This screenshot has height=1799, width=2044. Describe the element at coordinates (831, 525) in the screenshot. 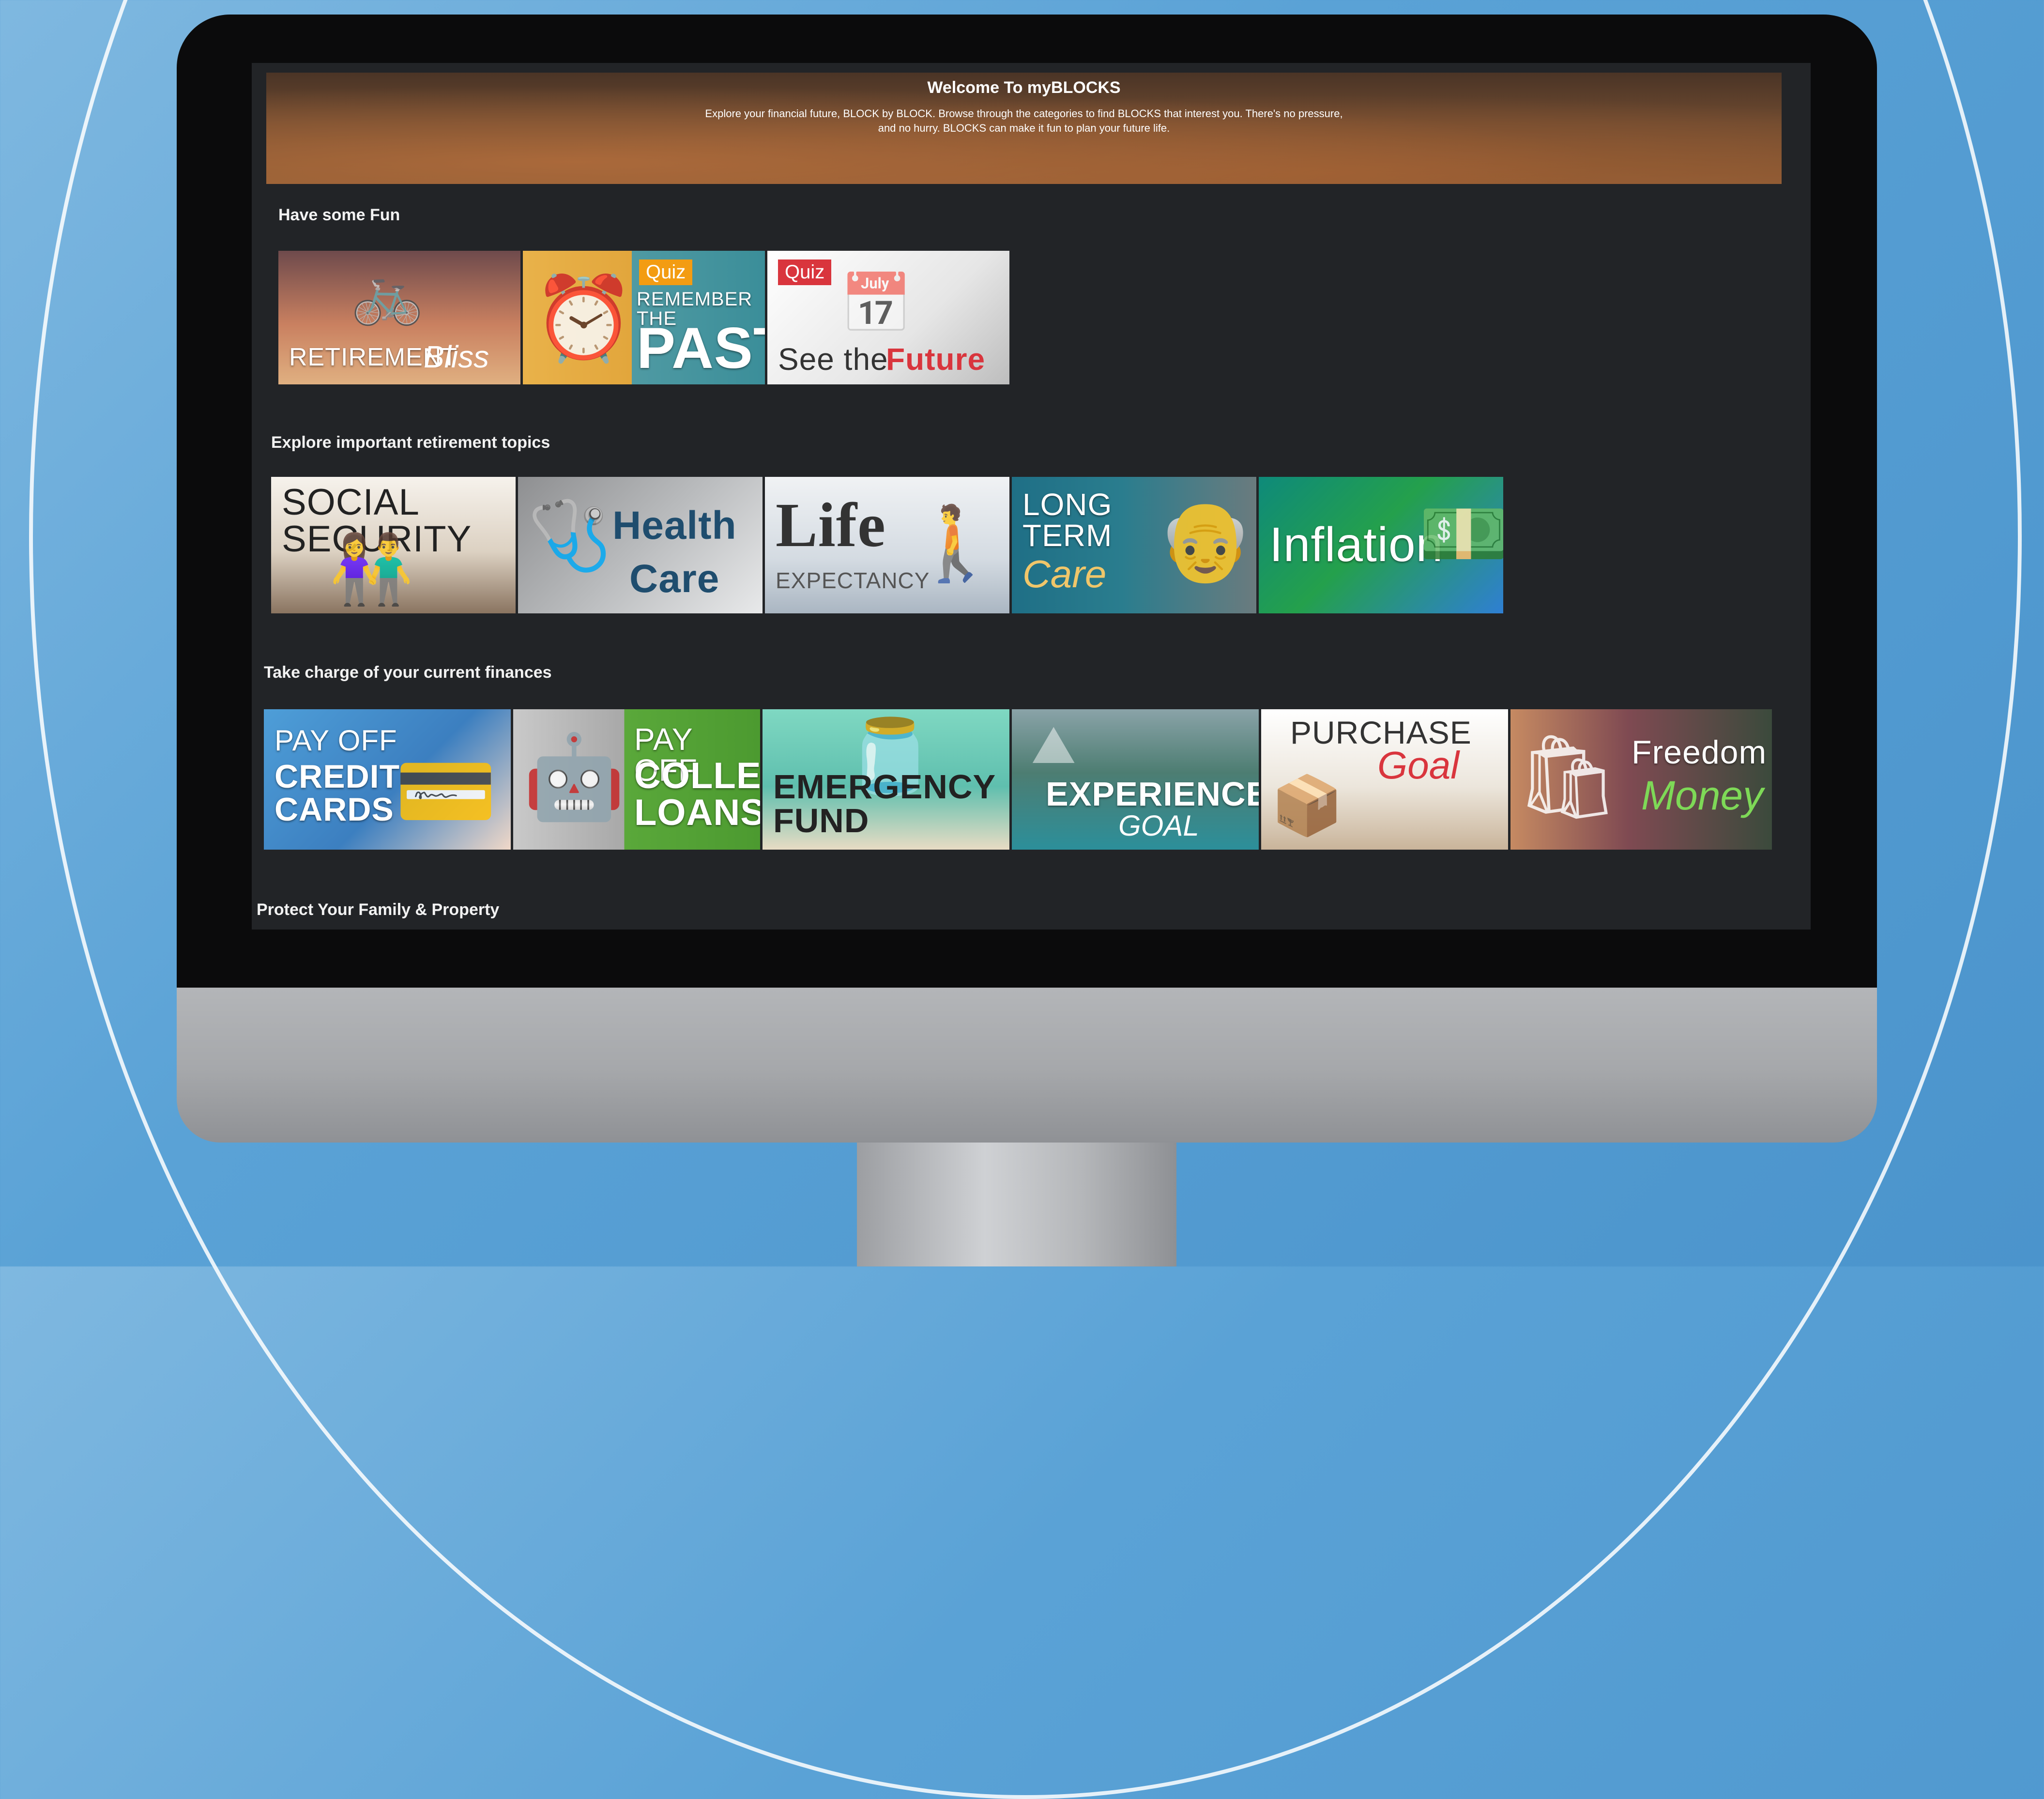

I see `tile-label: Life` at that location.